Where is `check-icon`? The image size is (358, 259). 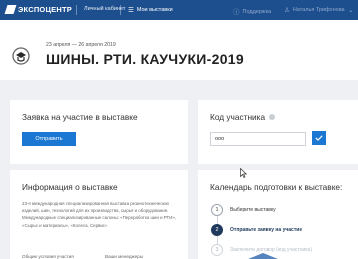
check-icon is located at coordinates (319, 138).